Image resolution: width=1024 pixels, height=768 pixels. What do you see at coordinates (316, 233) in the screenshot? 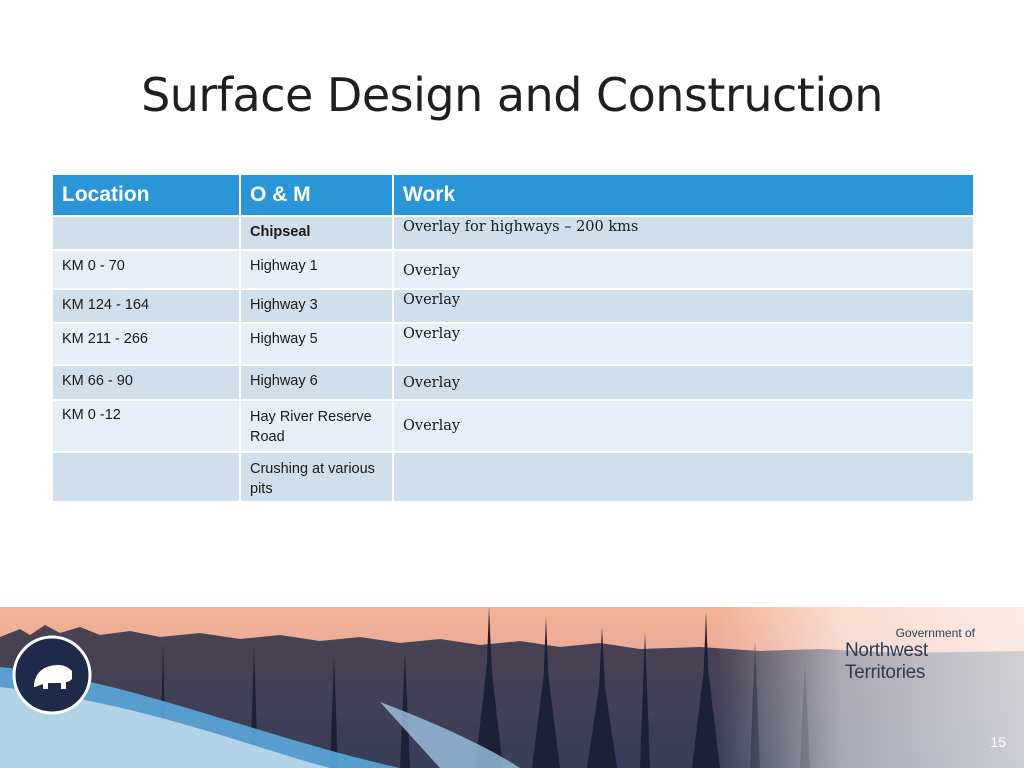
I see `om-cell: Chipseal` at bounding box center [316, 233].